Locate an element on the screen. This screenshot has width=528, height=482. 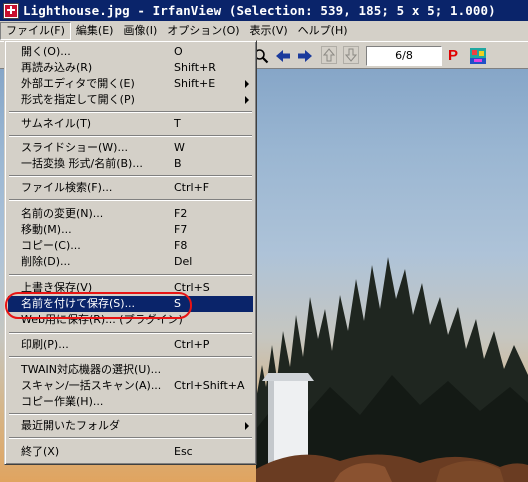
menu-help: ヘルプ(H) is located at coordinates (323, 31).